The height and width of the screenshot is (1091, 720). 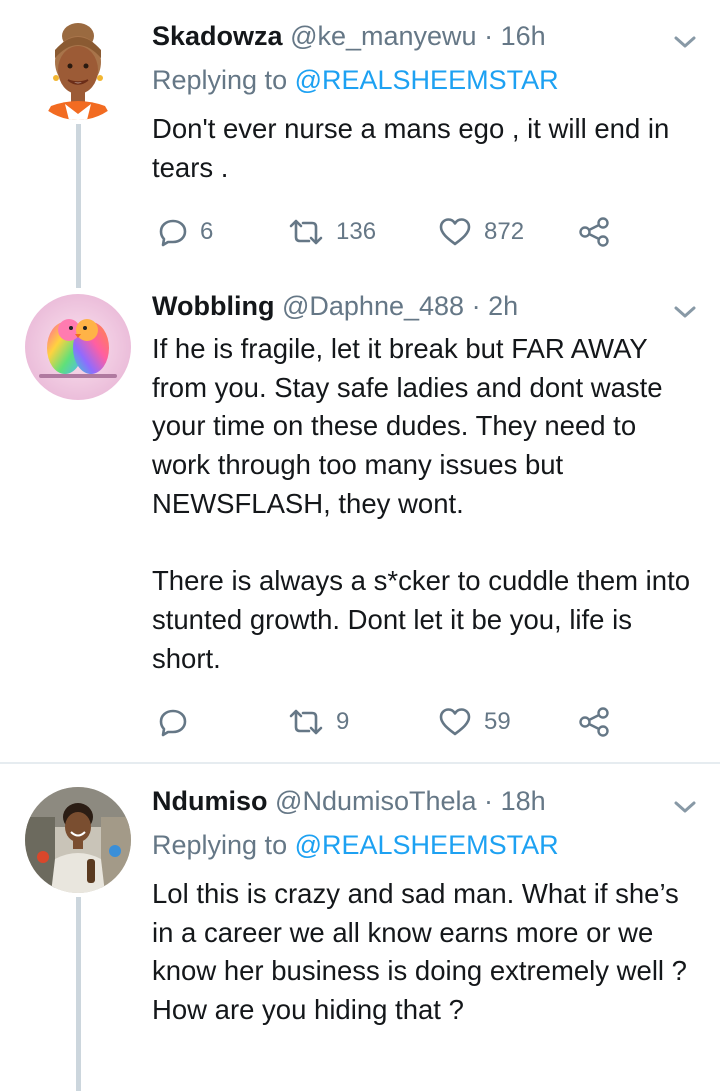 I want to click on tweet-header: Skadowza @ke_manyewu · 16h, so click(x=349, y=36).